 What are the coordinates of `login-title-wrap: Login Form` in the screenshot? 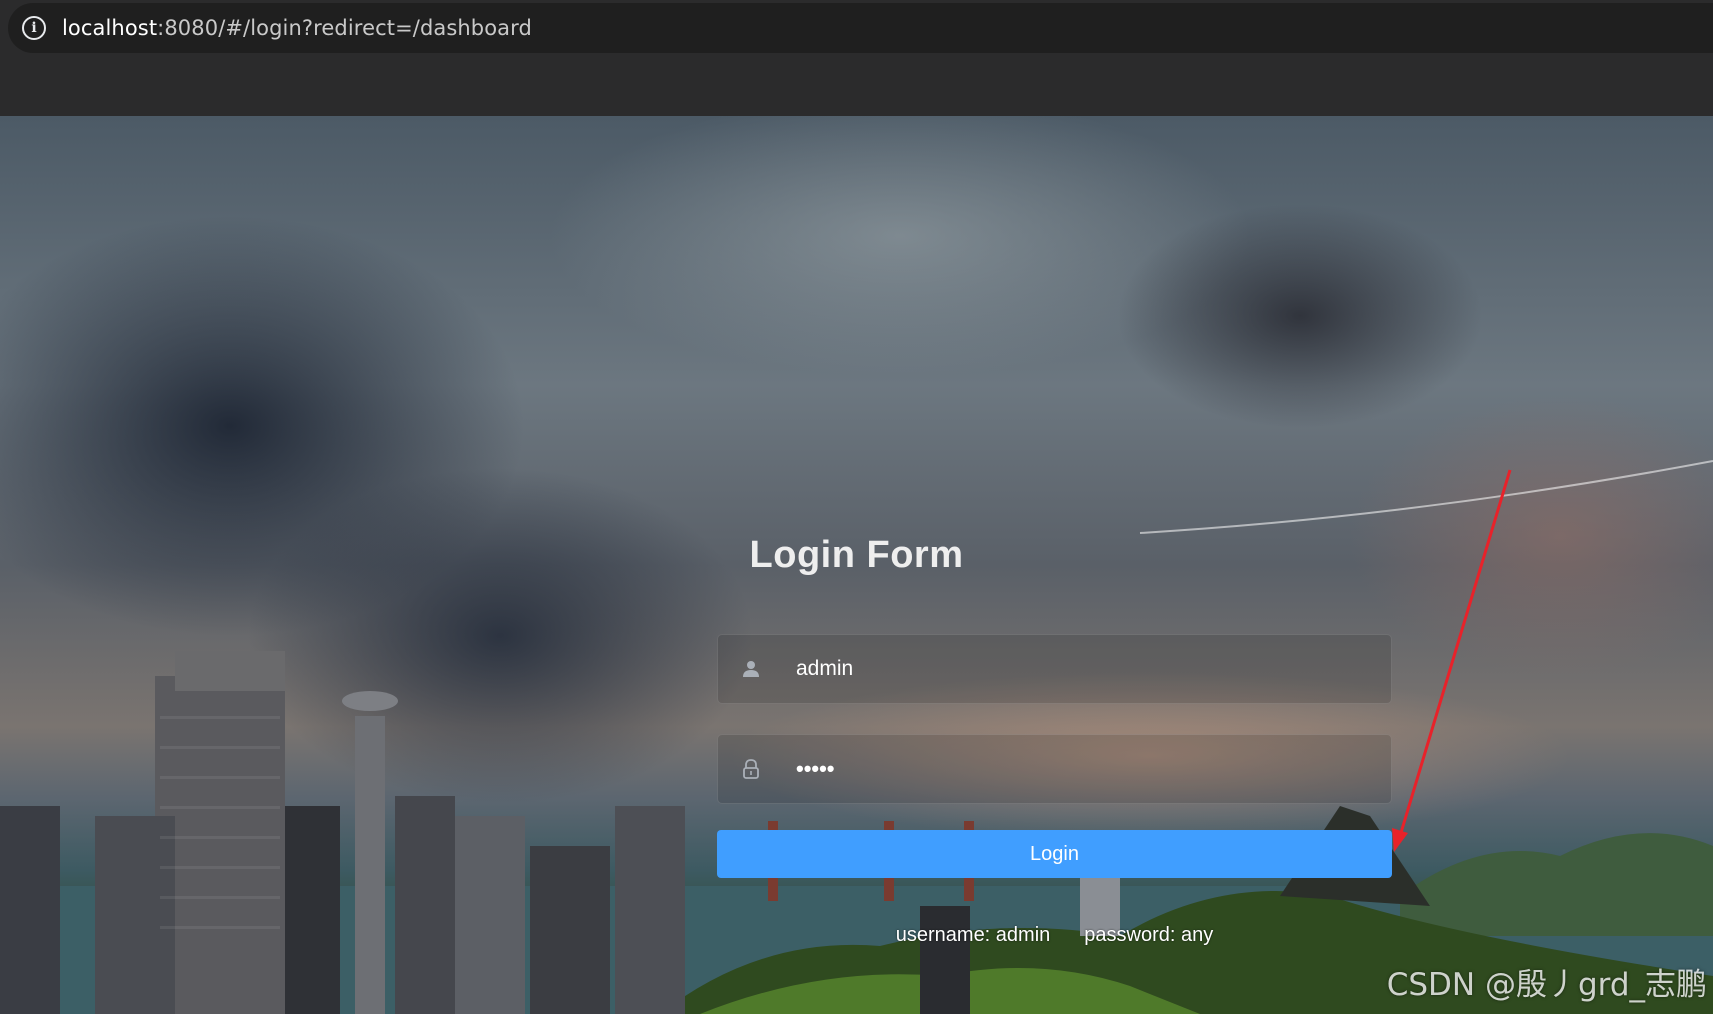 It's located at (856, 555).